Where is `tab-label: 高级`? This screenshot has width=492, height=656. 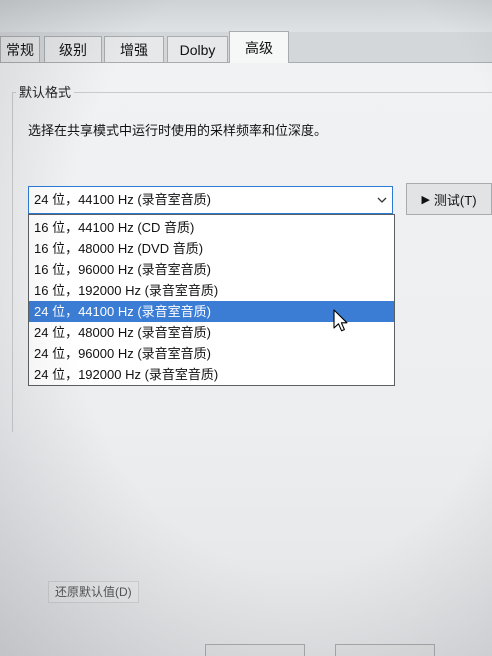 tab-label: 高级 is located at coordinates (259, 47).